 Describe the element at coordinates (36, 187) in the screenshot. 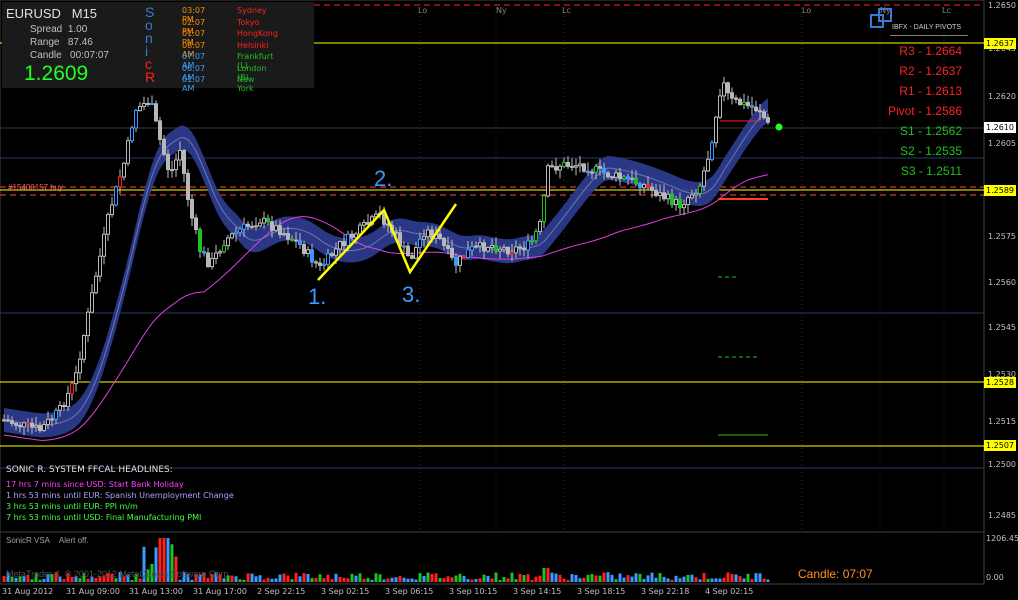

I see `order-label: #15400157 buy` at that location.